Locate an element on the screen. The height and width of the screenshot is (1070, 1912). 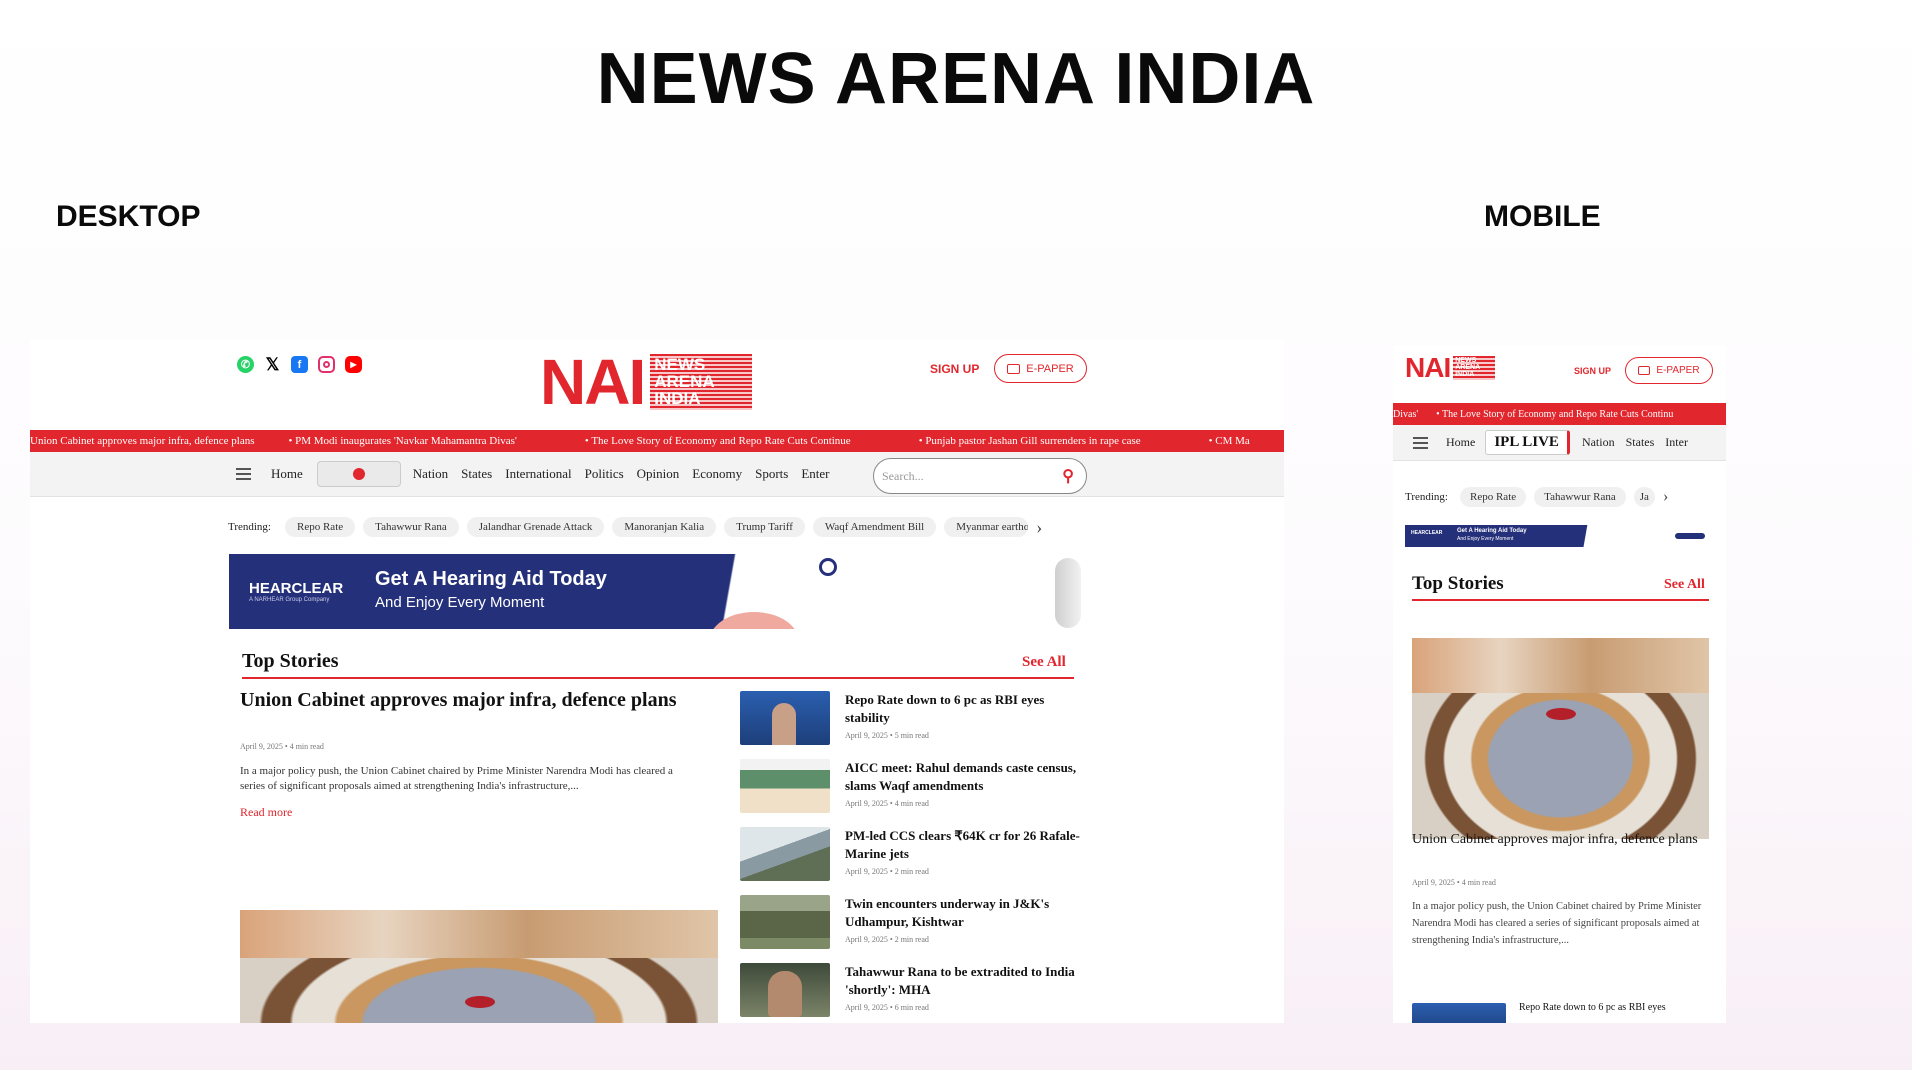
nav-item-economy: Economy is located at coordinates (717, 474).